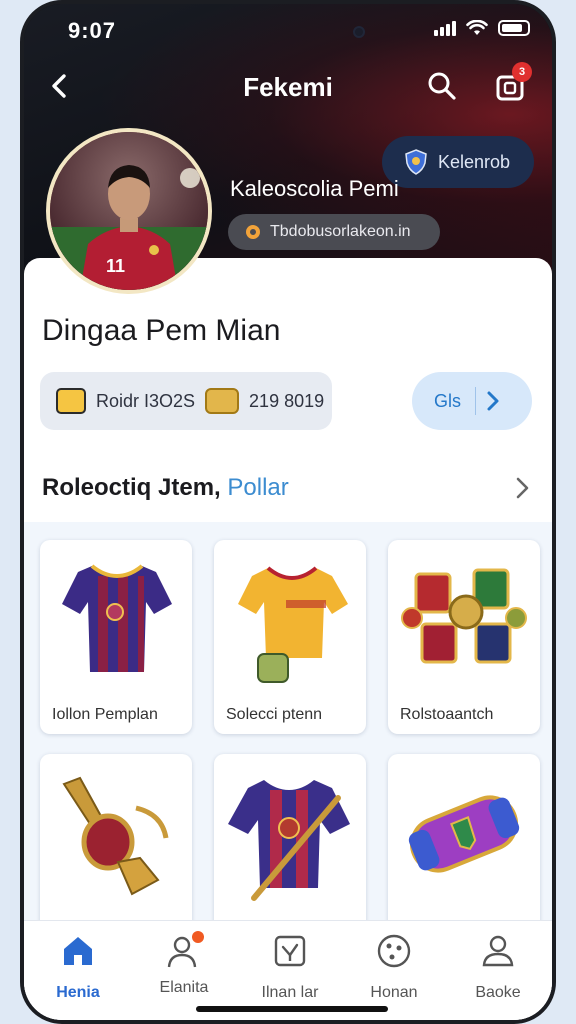 This screenshot has width=576, height=1024. I want to click on item-card-jersey-gold: Solecci ptenn, so click(290, 637).